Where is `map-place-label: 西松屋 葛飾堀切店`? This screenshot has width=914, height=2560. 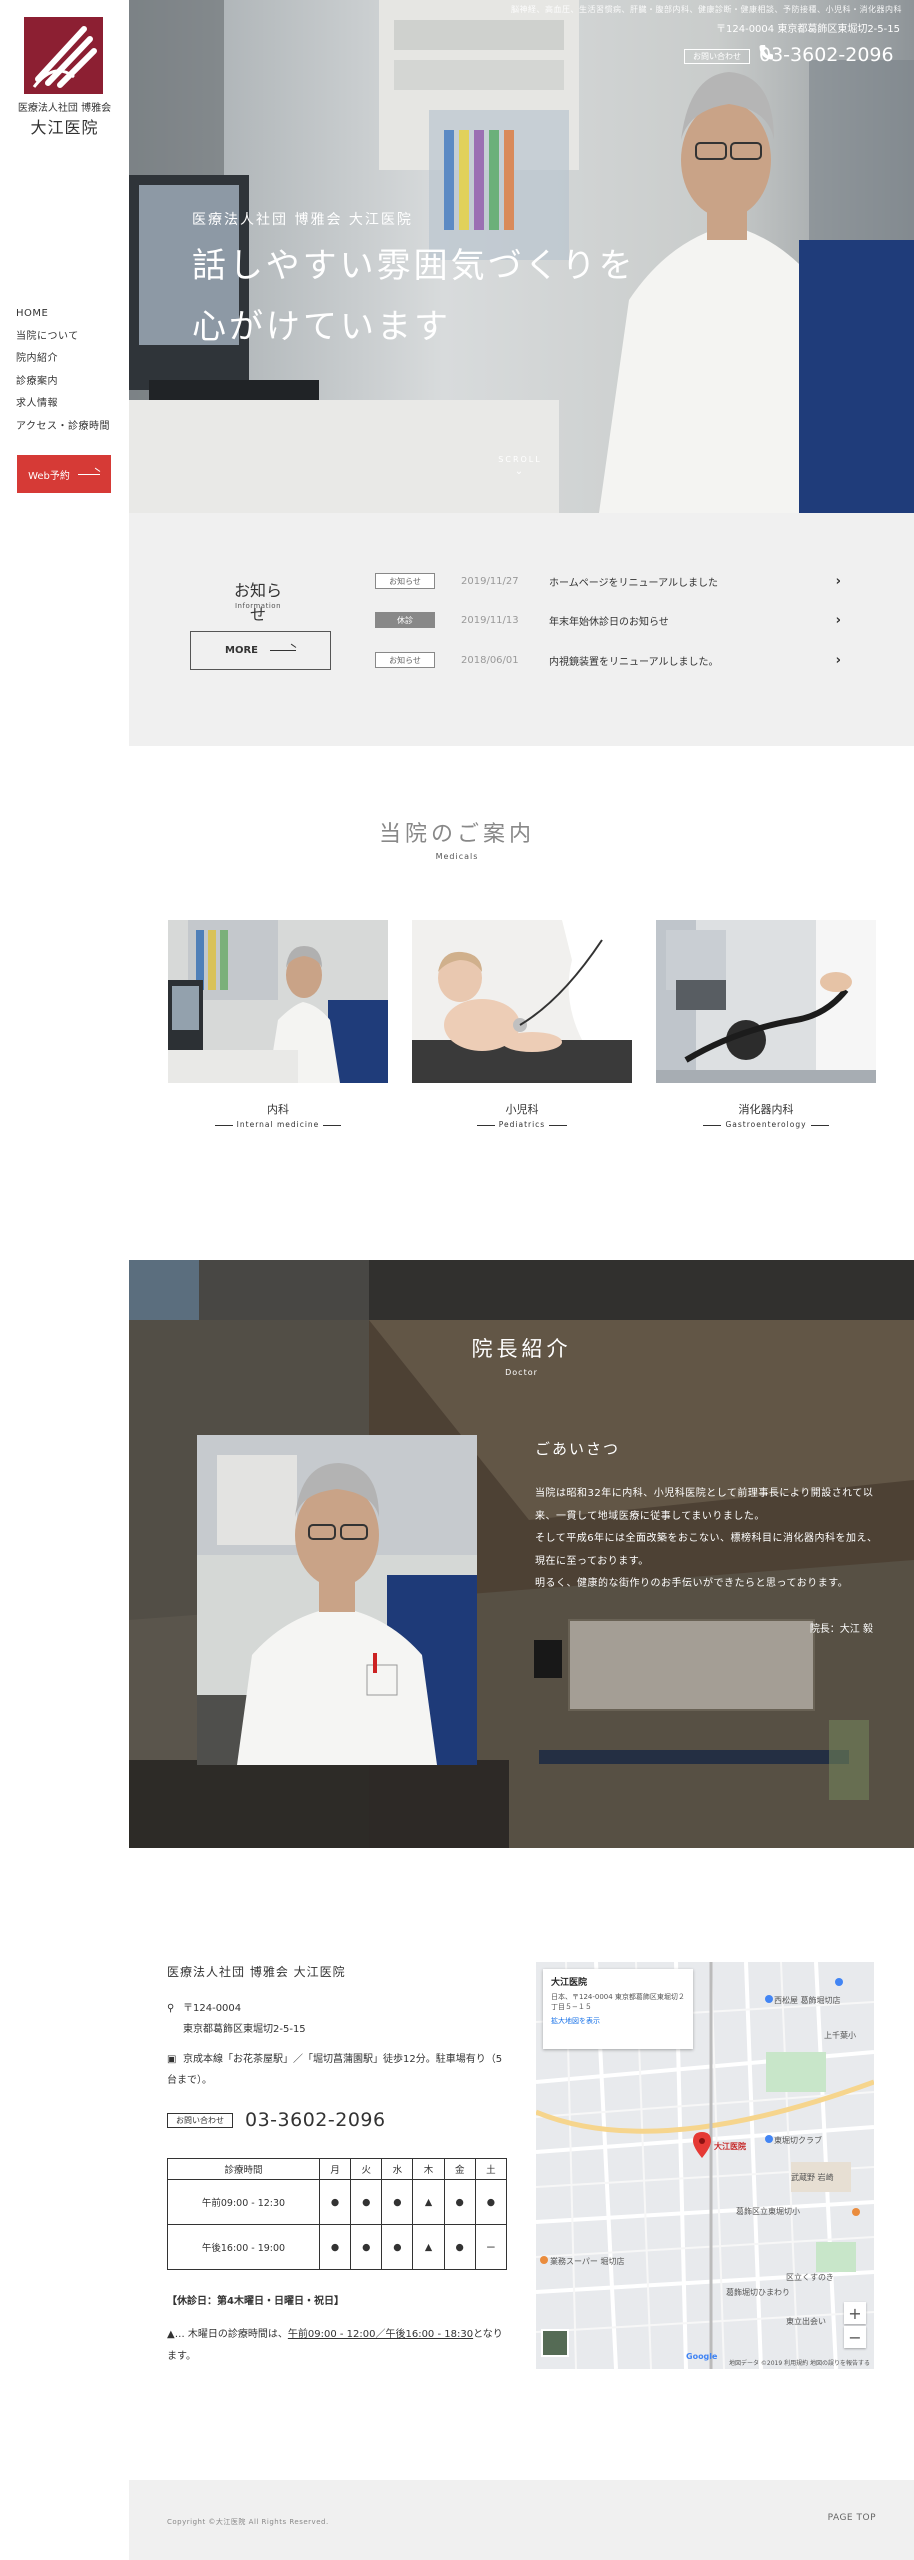
map-place-label: 西松屋 葛飾堀切店 is located at coordinates (807, 2000).